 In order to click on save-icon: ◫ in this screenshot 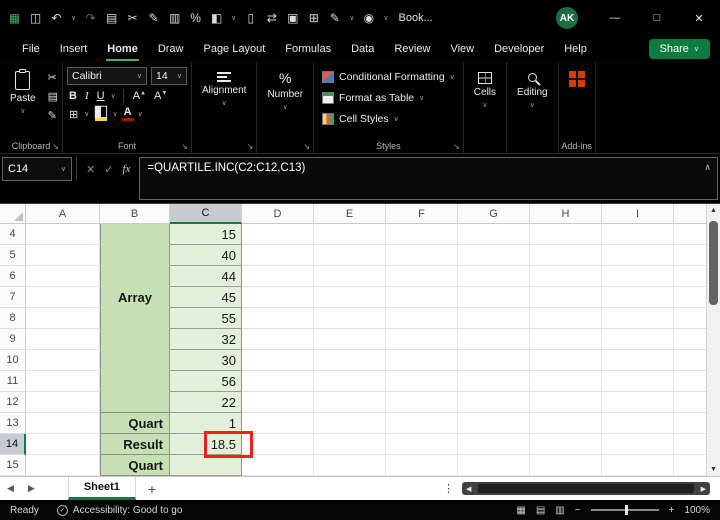, I will do `click(35, 18)`.